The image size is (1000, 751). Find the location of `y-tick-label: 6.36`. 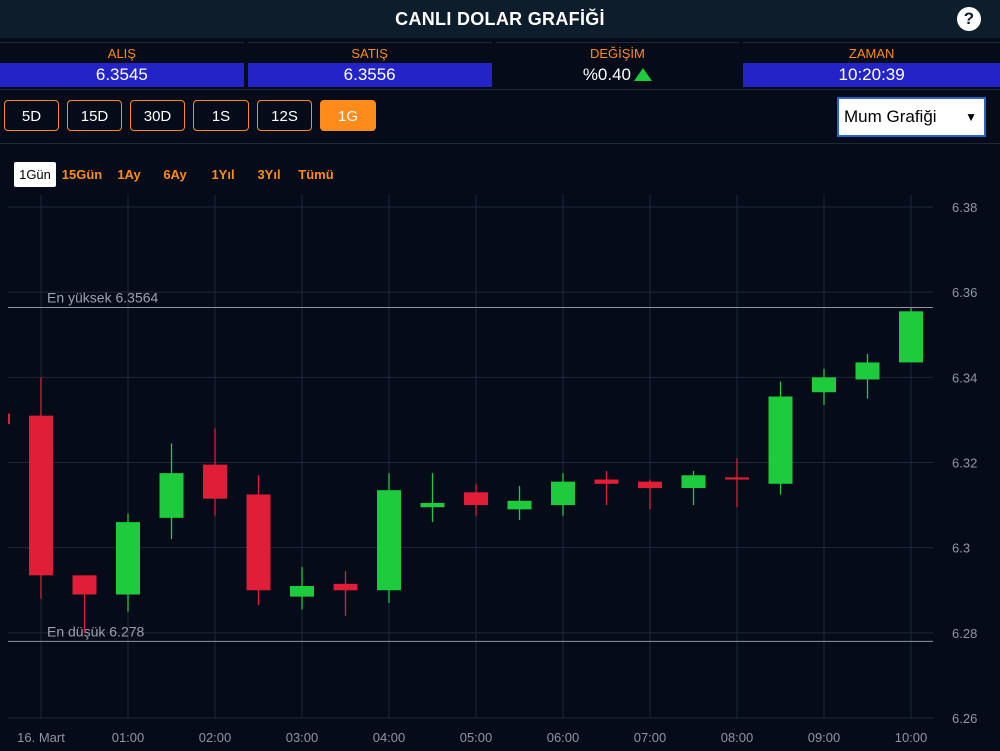

y-tick-label: 6.36 is located at coordinates (964, 292).